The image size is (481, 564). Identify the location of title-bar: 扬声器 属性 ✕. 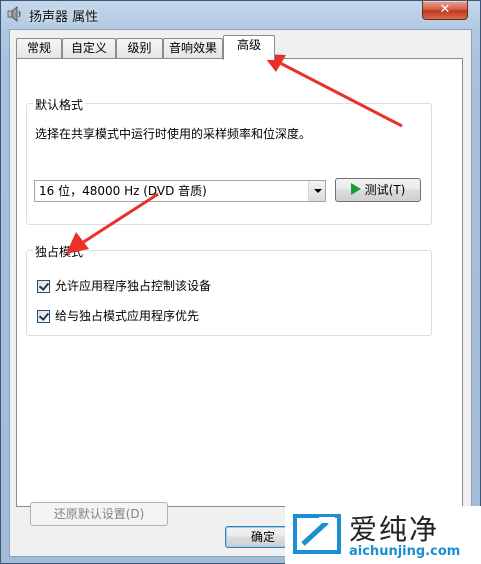
(240, 15).